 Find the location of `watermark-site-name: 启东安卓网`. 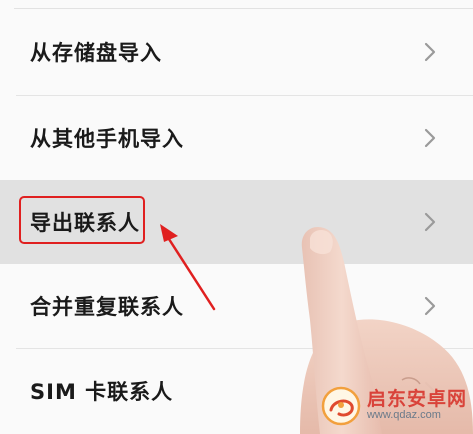

watermark-site-name: 启东安卓网 is located at coordinates (416, 399).